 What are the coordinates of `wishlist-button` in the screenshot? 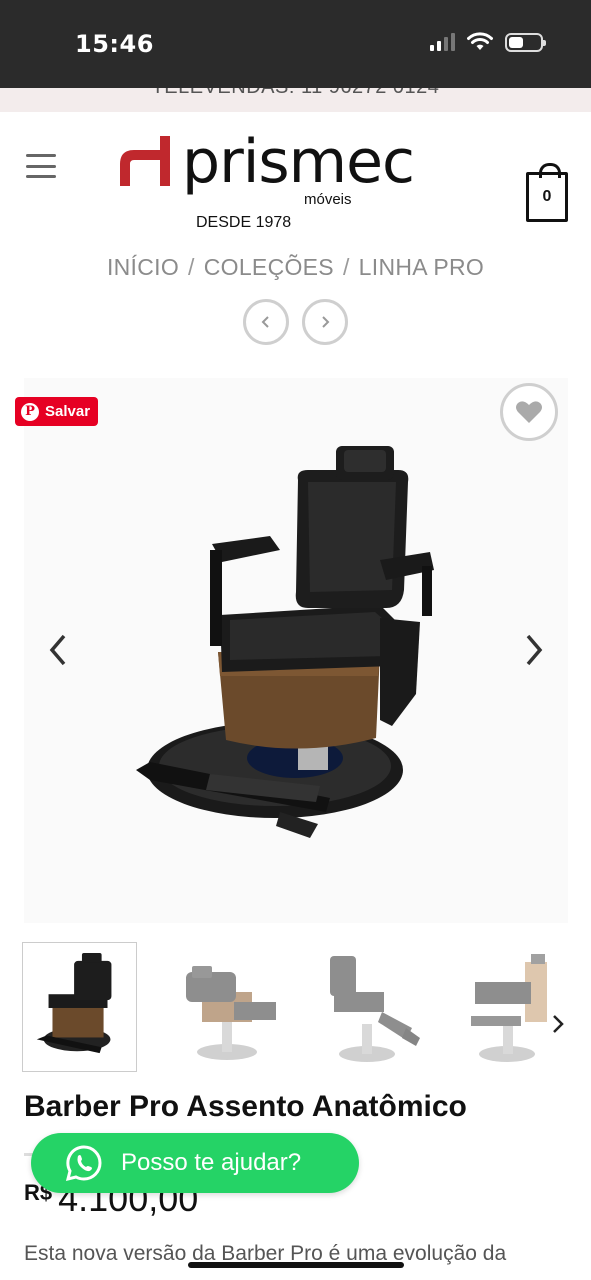 It's located at (529, 412).